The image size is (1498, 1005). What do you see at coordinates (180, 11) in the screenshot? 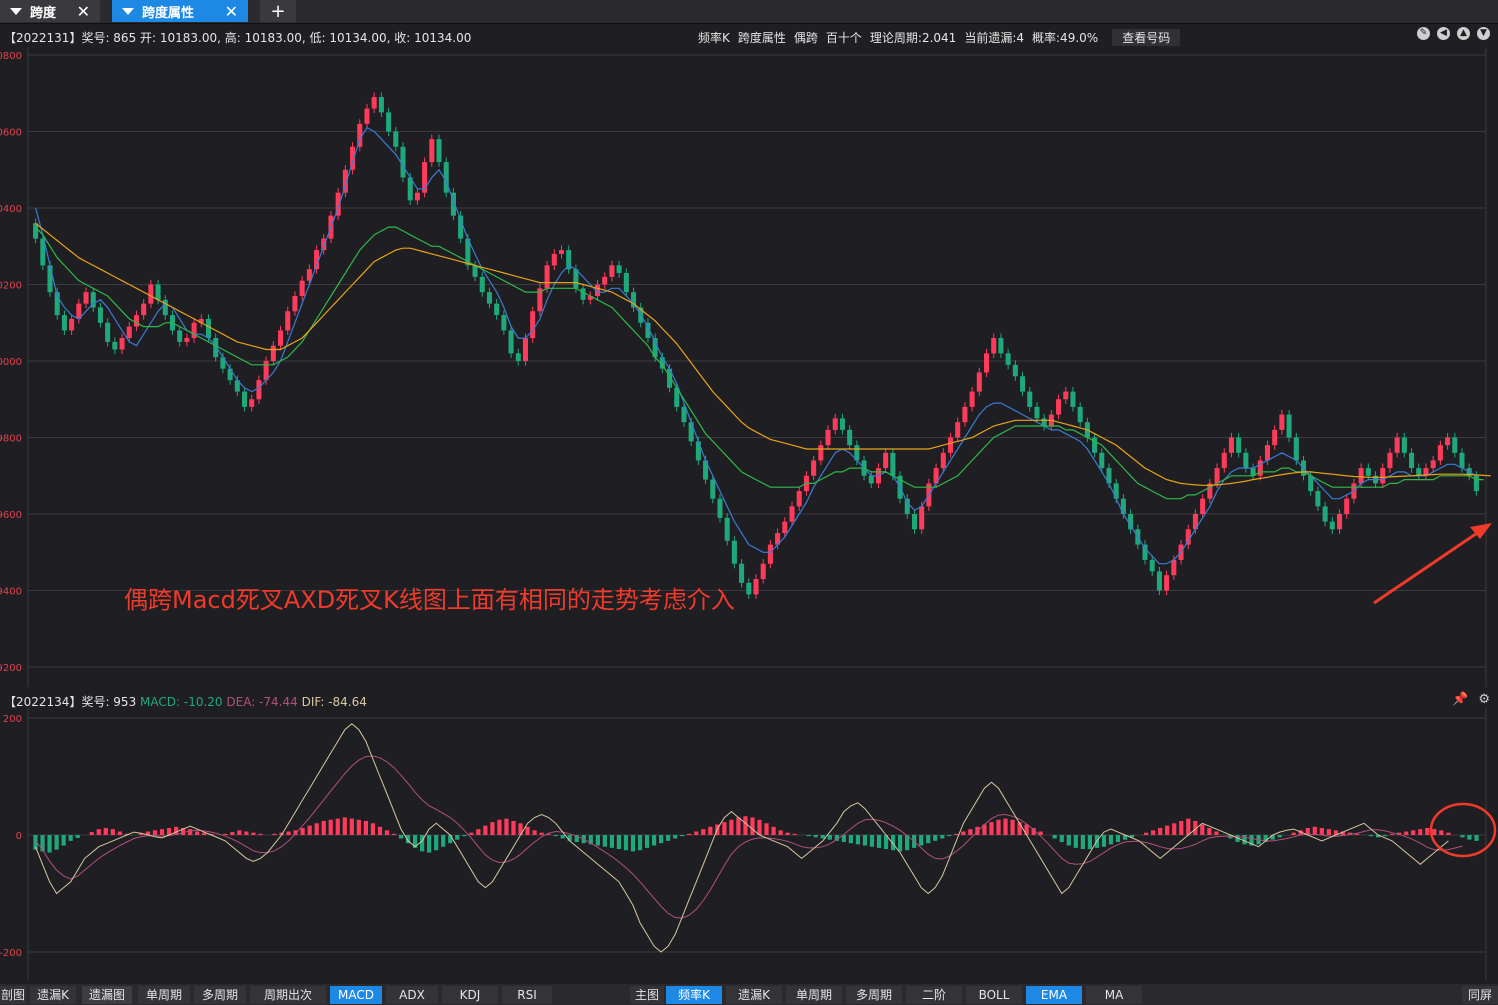
I see `tab-span-attribute: 跨度属性 ✕` at bounding box center [180, 11].